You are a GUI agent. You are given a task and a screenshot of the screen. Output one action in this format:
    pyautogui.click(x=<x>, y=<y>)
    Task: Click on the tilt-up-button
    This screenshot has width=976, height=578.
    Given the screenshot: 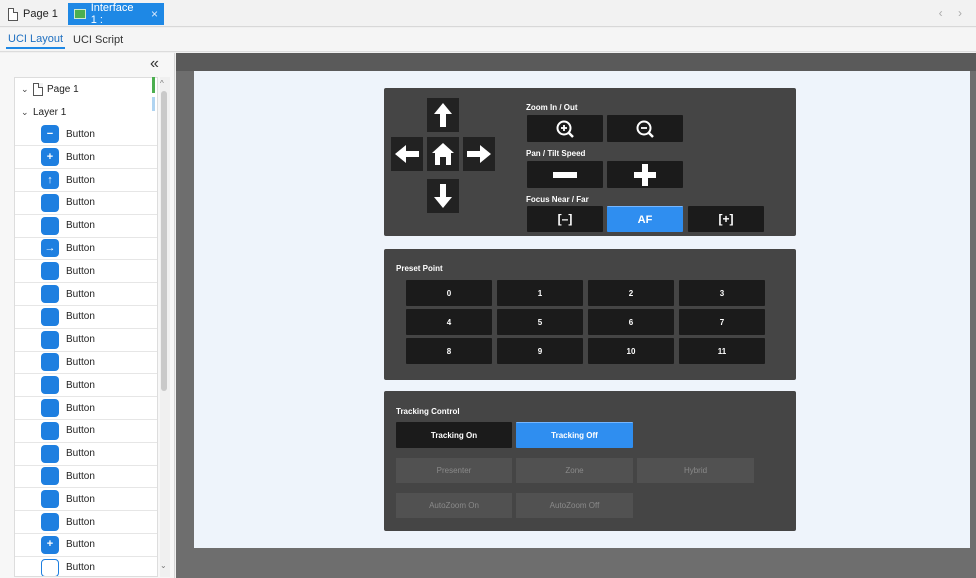 What is the action you would take?
    pyautogui.click(x=443, y=115)
    